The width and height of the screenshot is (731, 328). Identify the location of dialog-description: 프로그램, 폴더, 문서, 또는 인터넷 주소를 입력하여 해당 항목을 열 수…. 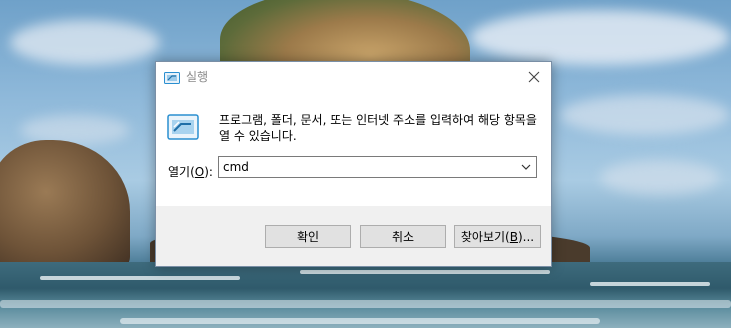
(378, 128).